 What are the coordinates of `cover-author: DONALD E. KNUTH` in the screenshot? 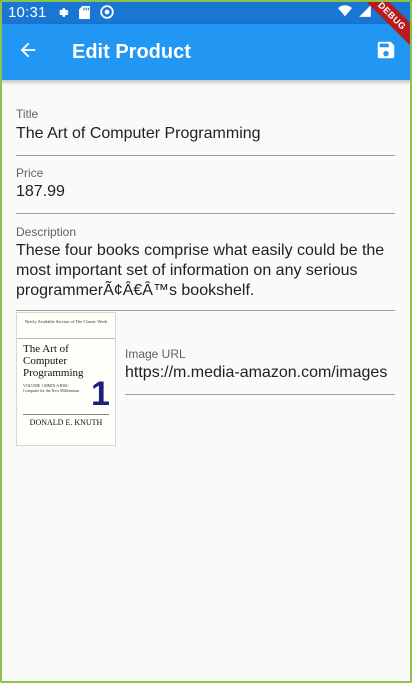 It's located at (66, 422).